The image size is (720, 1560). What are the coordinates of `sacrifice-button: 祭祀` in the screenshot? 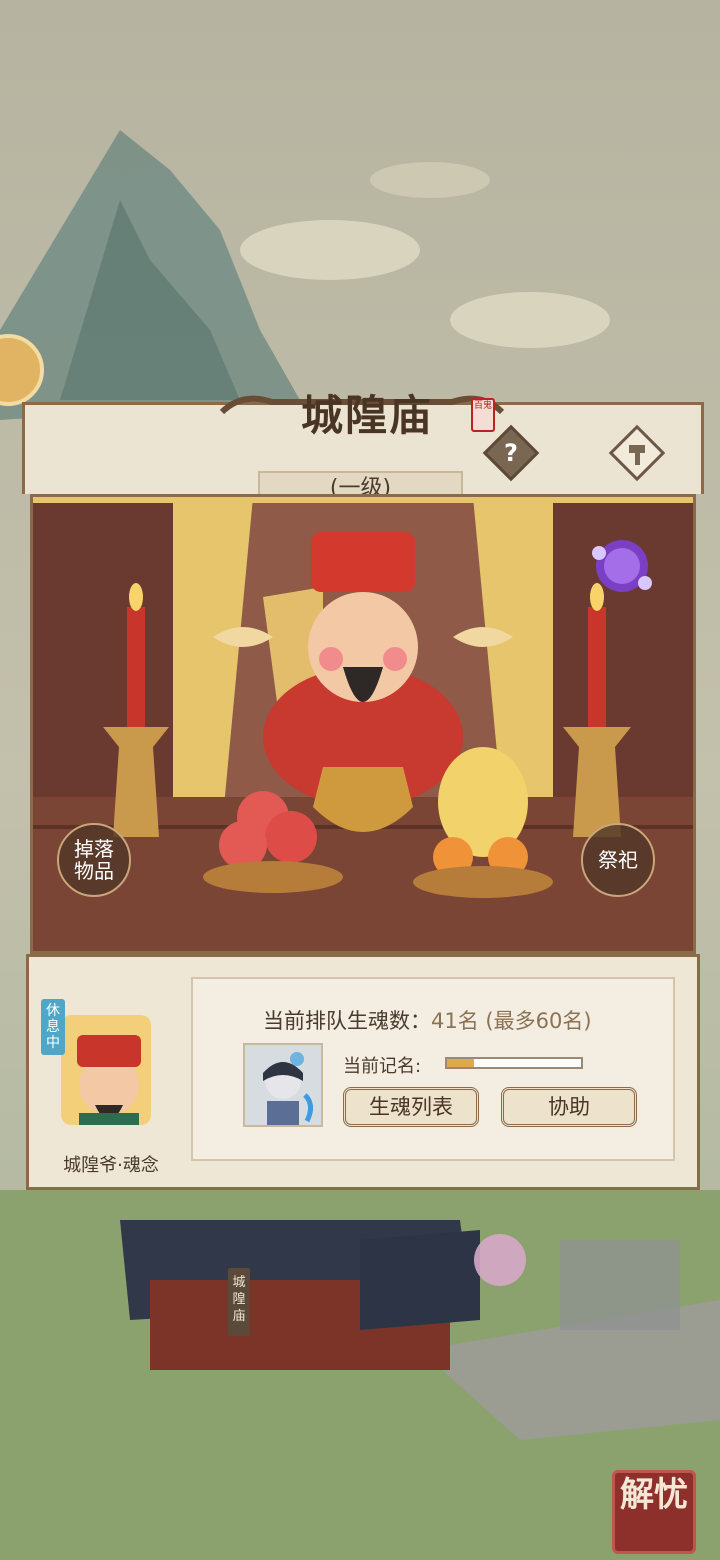 It's located at (618, 860).